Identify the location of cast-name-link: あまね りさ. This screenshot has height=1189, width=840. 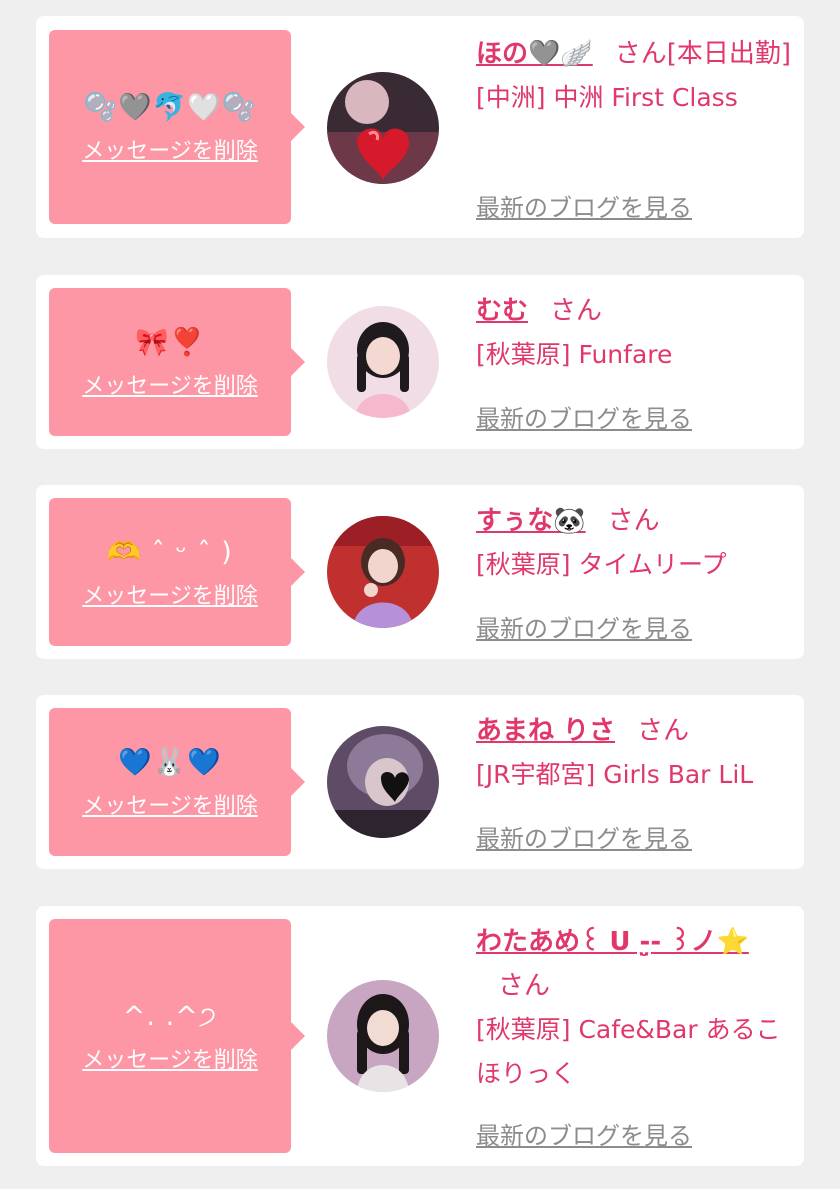
(545, 731).